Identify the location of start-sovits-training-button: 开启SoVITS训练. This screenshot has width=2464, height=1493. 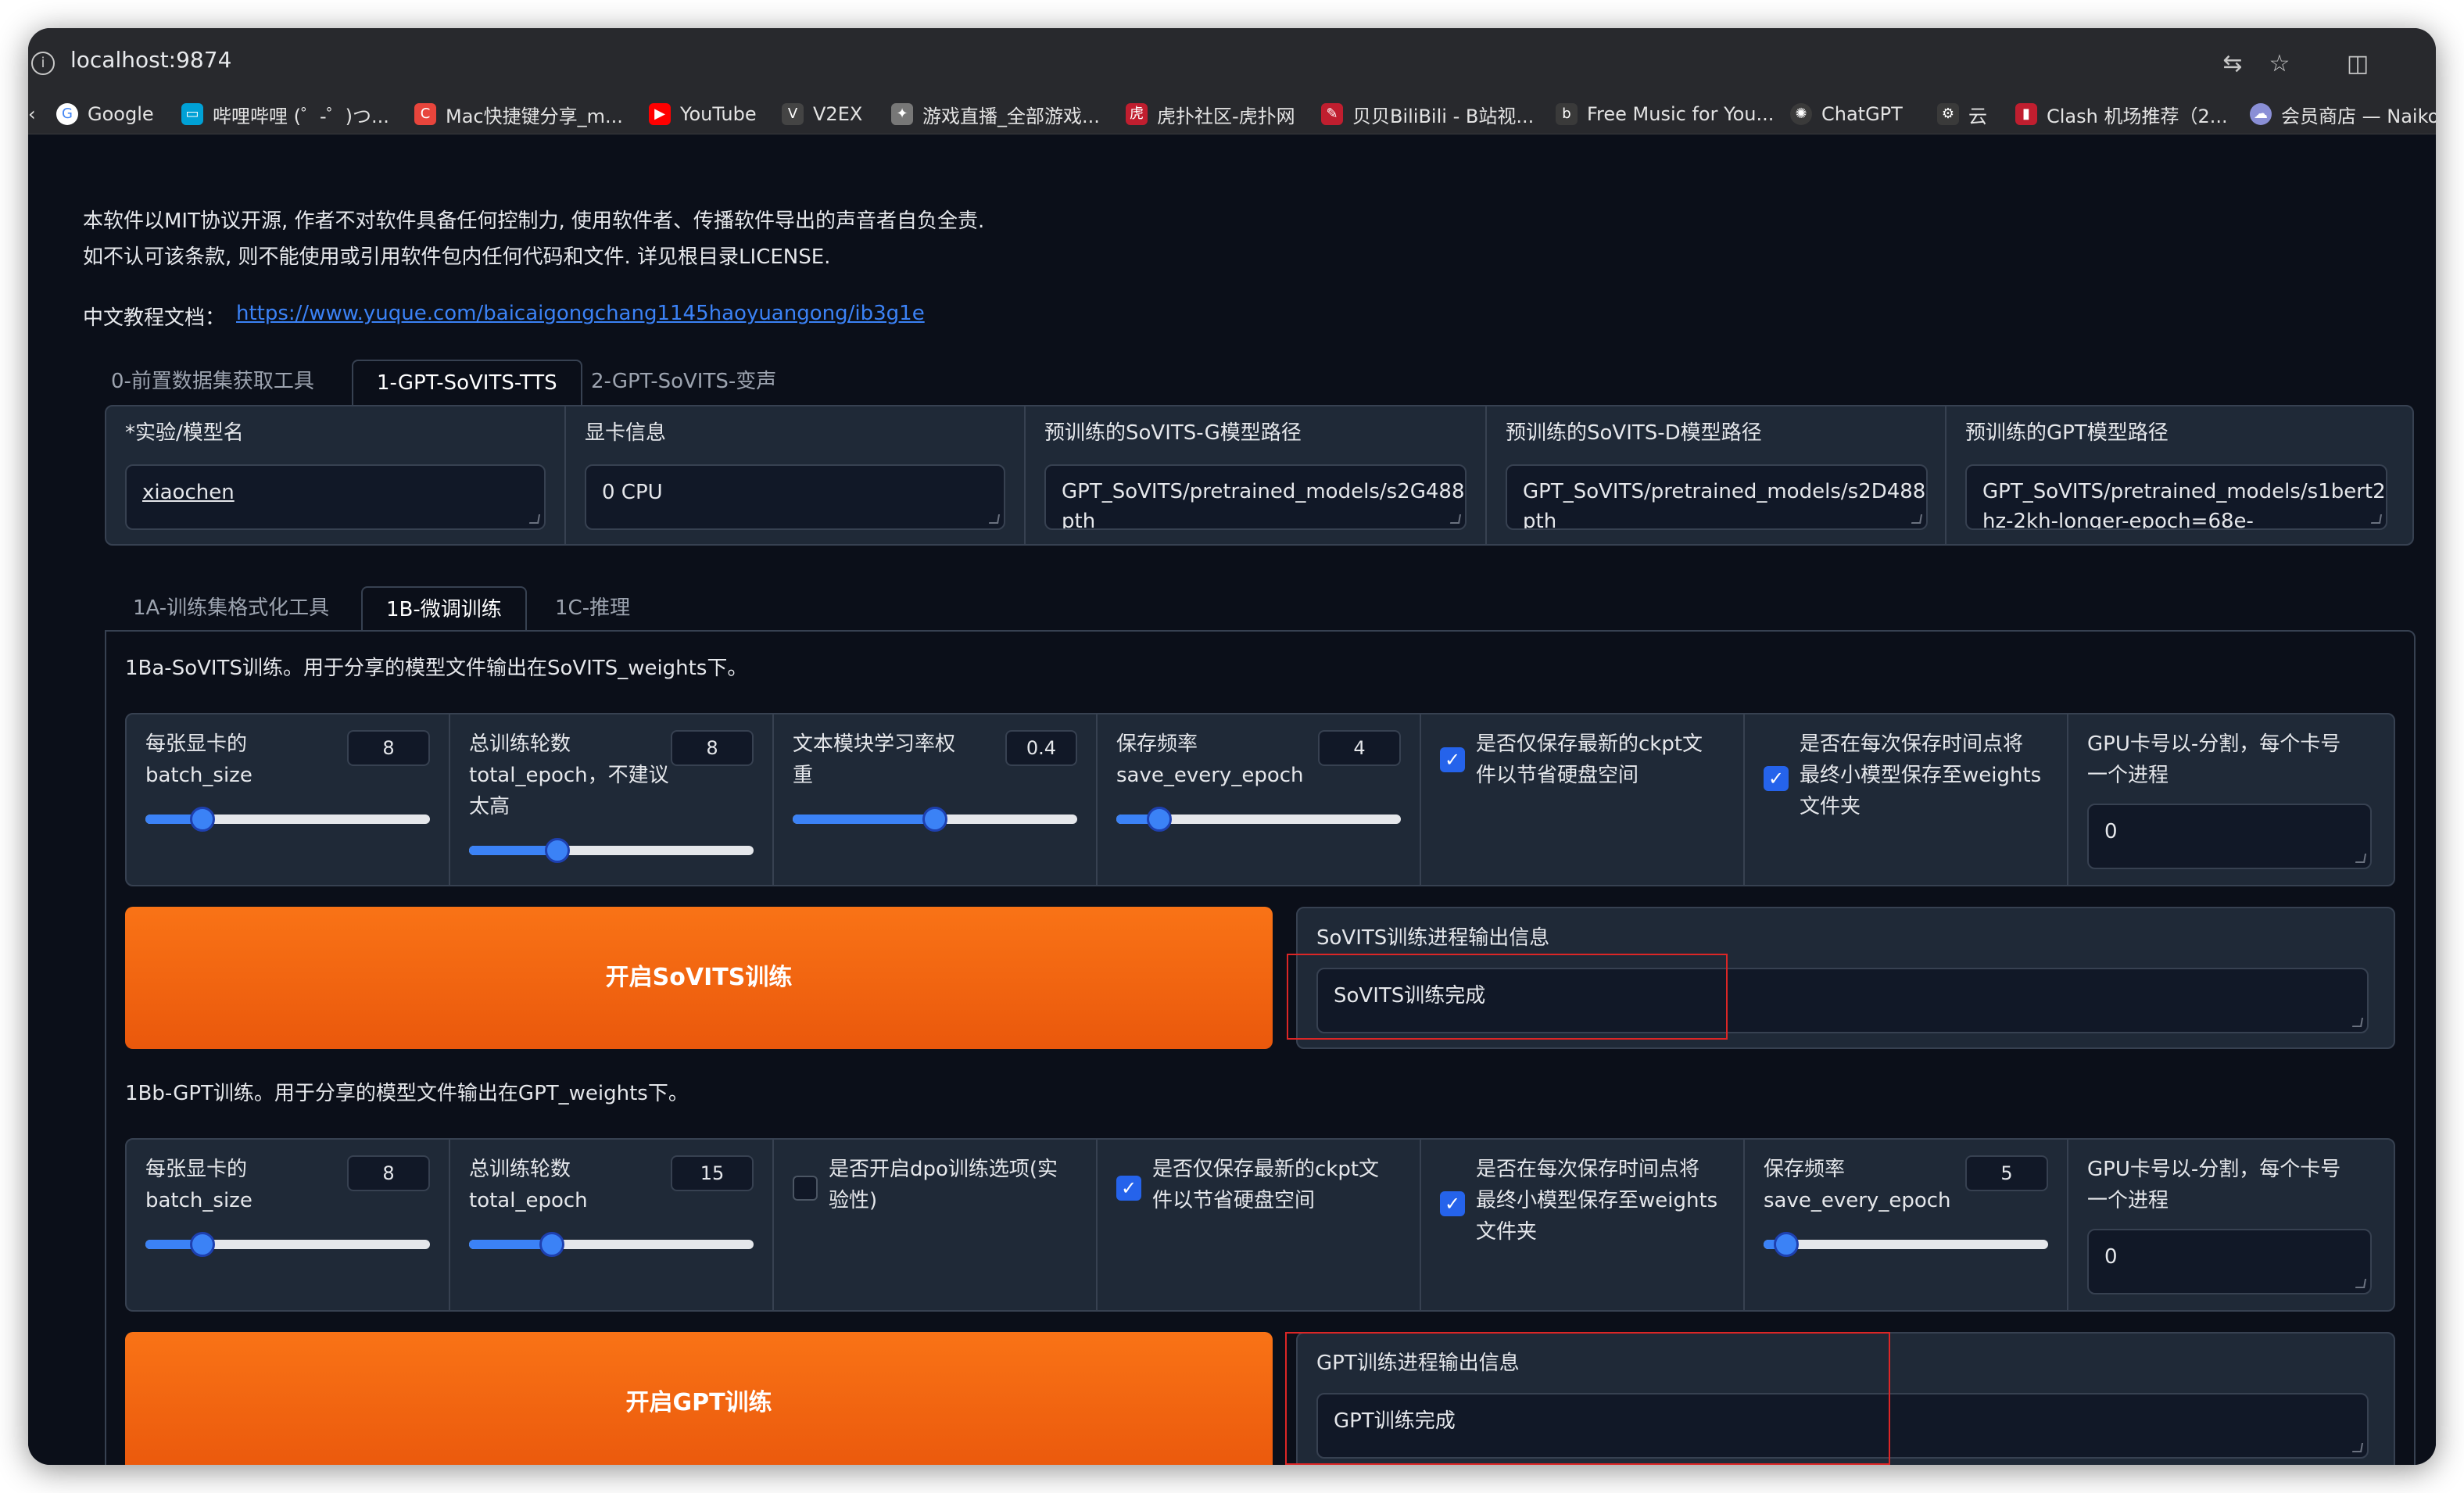
(699, 978).